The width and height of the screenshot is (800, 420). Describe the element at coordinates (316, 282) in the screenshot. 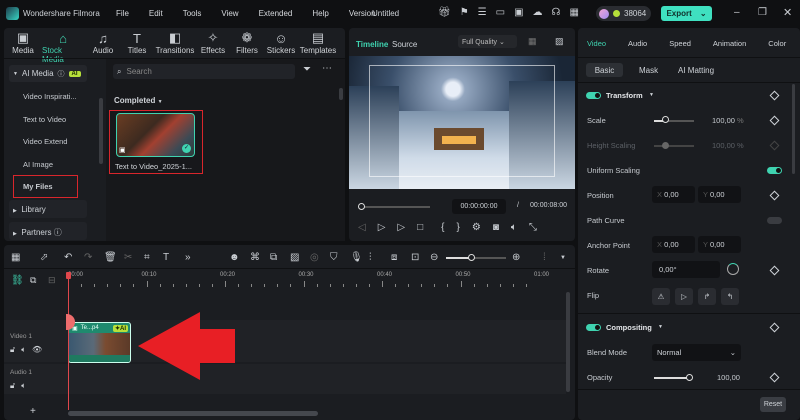

I see `timeline-ruler: 00:00 00:10 00:20 00:30 00:40 00:50 01:00` at that location.